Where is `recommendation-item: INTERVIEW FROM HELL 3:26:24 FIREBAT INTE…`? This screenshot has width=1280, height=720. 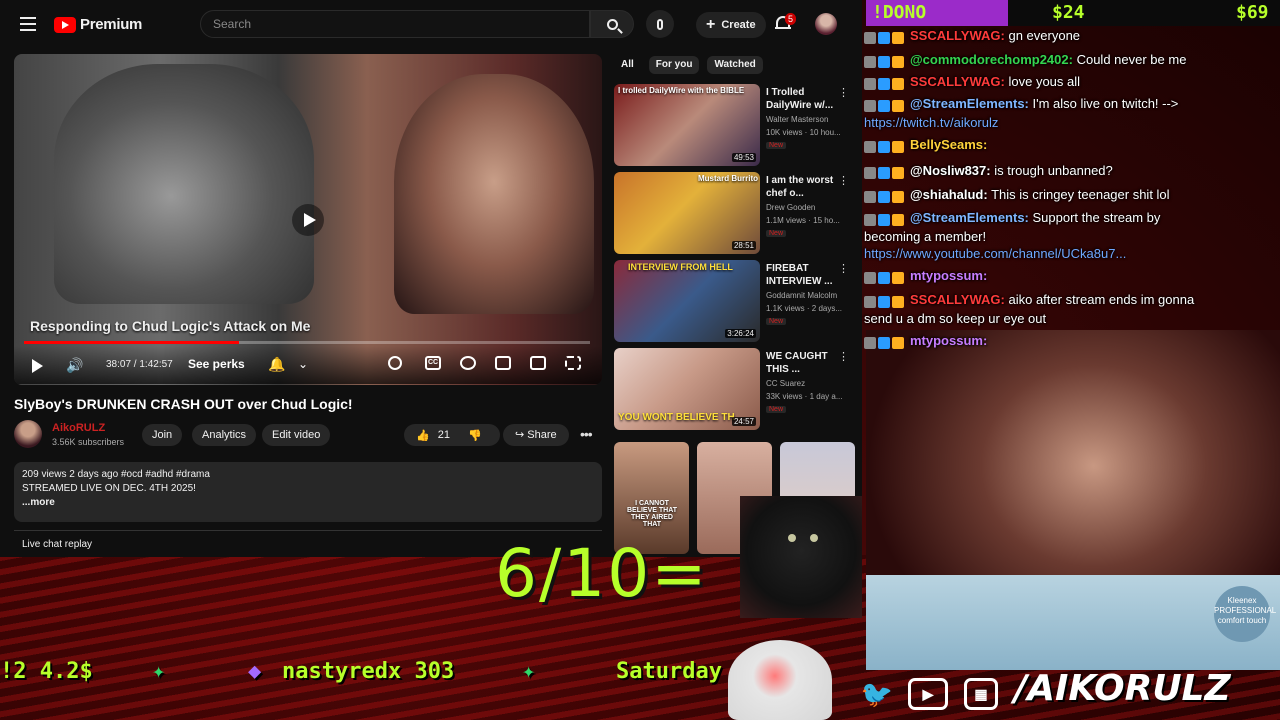
recommendation-item: INTERVIEW FROM HELL 3:26:24 FIREBAT INTE… is located at coordinates (734, 301).